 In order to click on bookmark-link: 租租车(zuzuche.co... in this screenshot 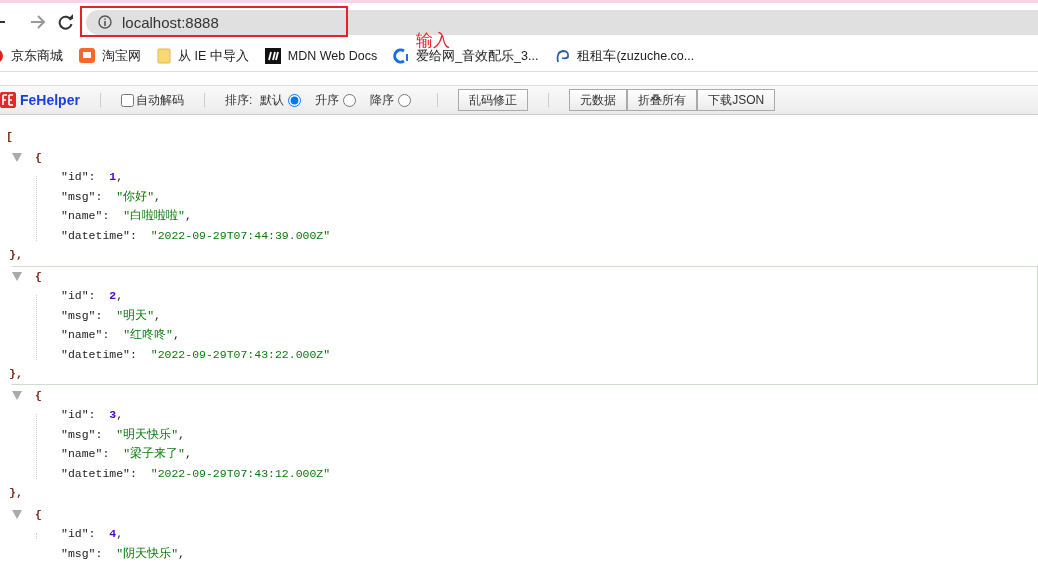, I will do `click(624, 56)`.